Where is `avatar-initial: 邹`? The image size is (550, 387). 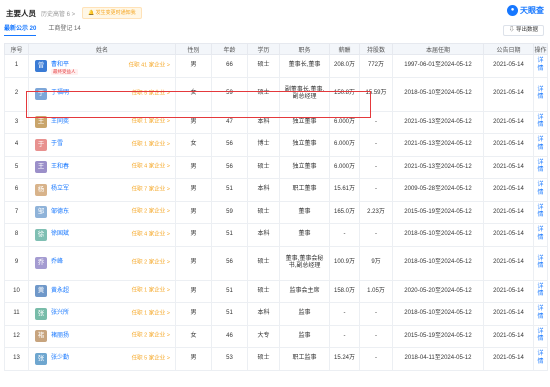
avatar-initial: 邹 is located at coordinates (41, 212).